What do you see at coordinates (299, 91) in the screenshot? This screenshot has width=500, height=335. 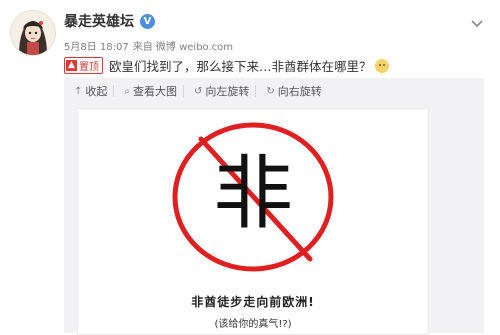 I see `rotate-right-label: 向右旋转` at bounding box center [299, 91].